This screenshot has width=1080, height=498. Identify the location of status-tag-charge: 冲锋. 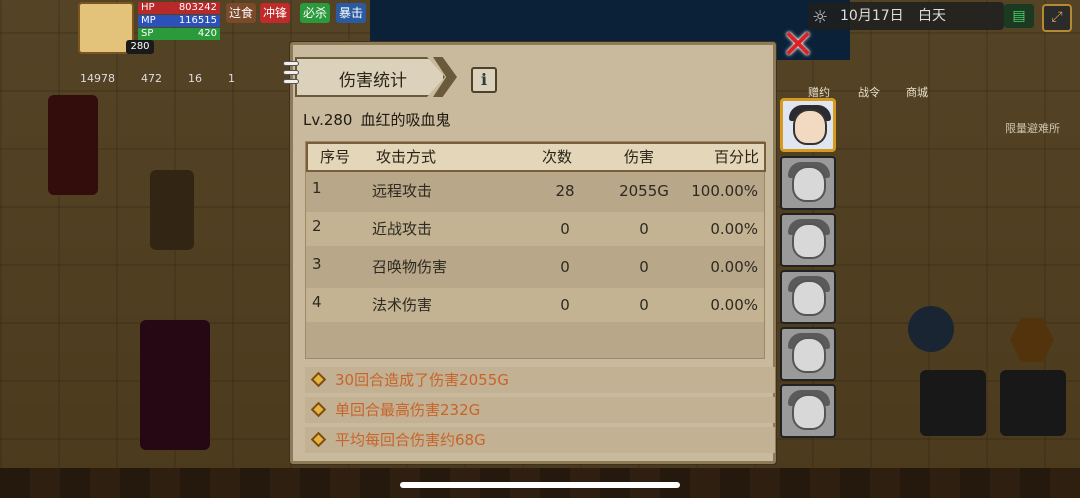
(275, 13).